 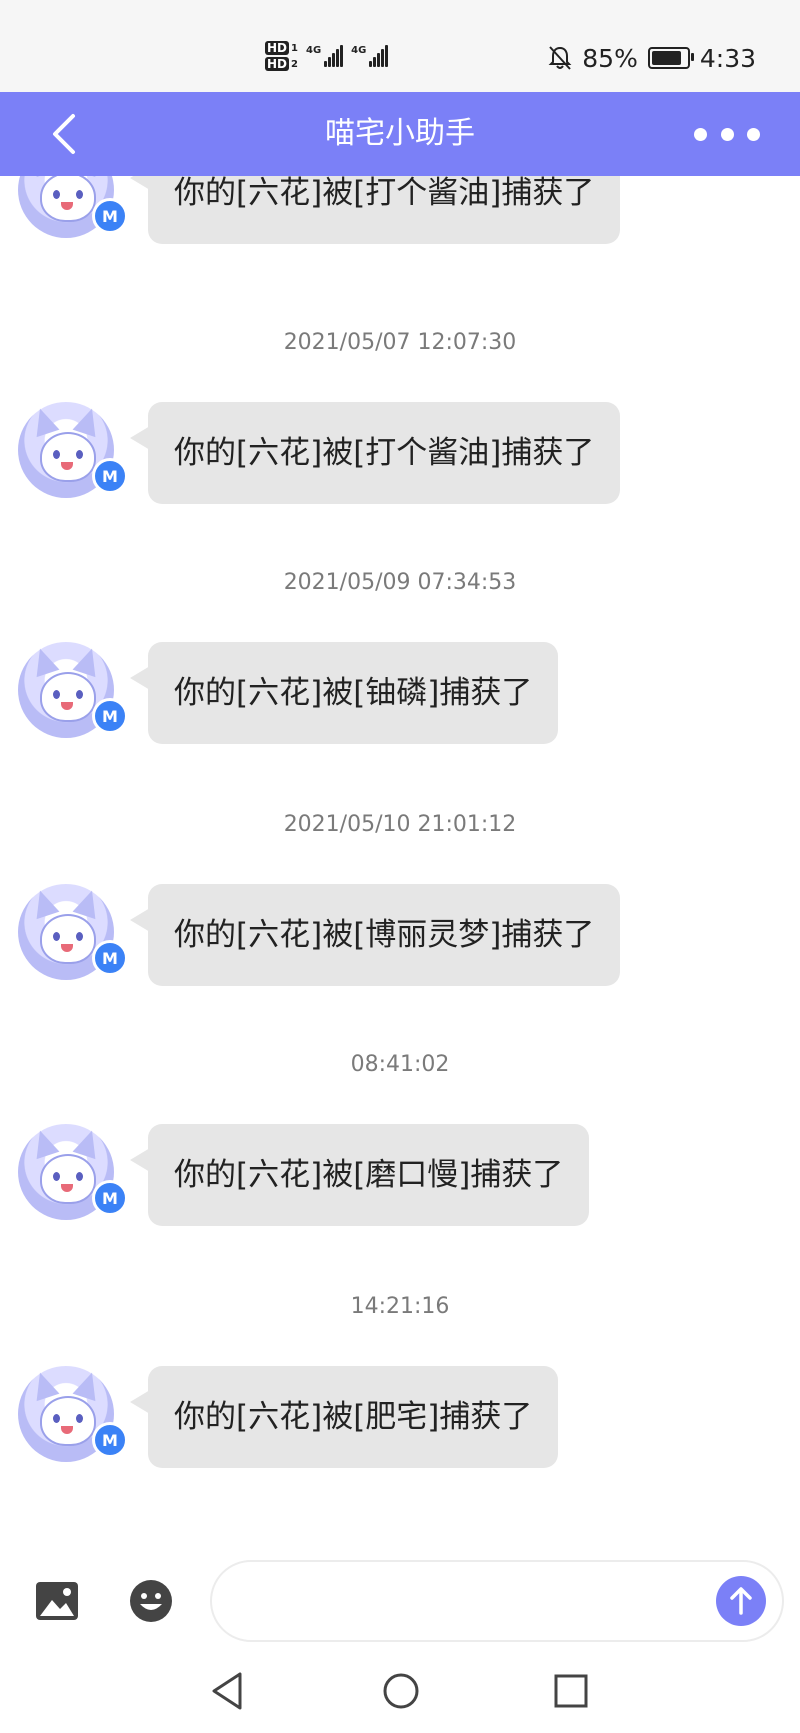 What do you see at coordinates (727, 58) in the screenshot?
I see `clock: 4:33` at bounding box center [727, 58].